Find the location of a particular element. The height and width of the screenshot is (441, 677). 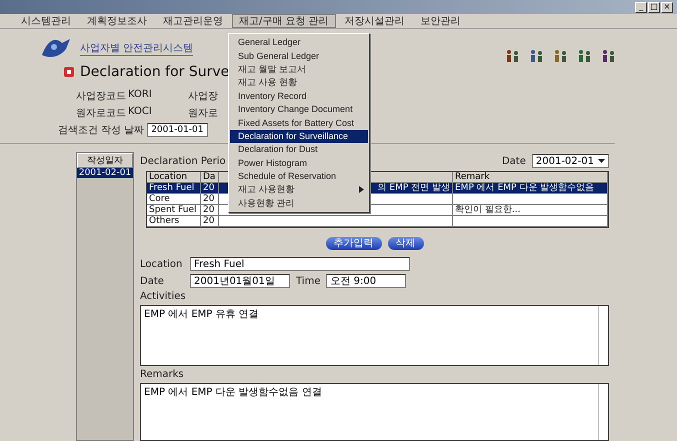

field-label: 작성 날짜 is located at coordinates (122, 130).